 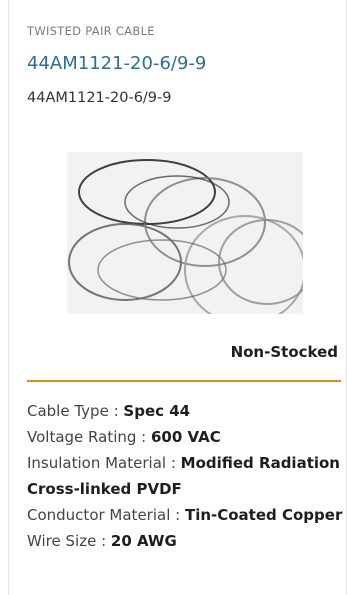 What do you see at coordinates (99, 515) in the screenshot?
I see `spec-label: Conductor Material` at bounding box center [99, 515].